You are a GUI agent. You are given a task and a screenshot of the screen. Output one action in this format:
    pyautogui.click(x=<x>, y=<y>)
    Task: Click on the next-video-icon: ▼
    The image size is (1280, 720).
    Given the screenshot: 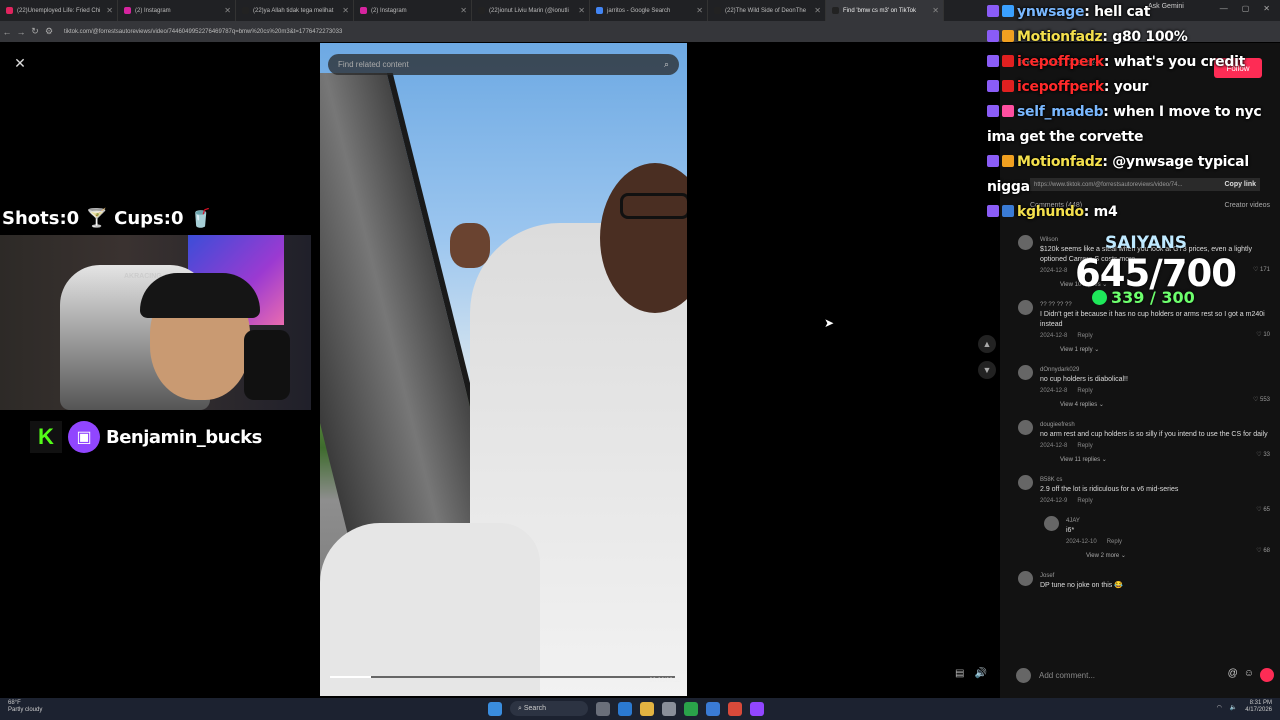 What is the action you would take?
    pyautogui.click(x=987, y=370)
    